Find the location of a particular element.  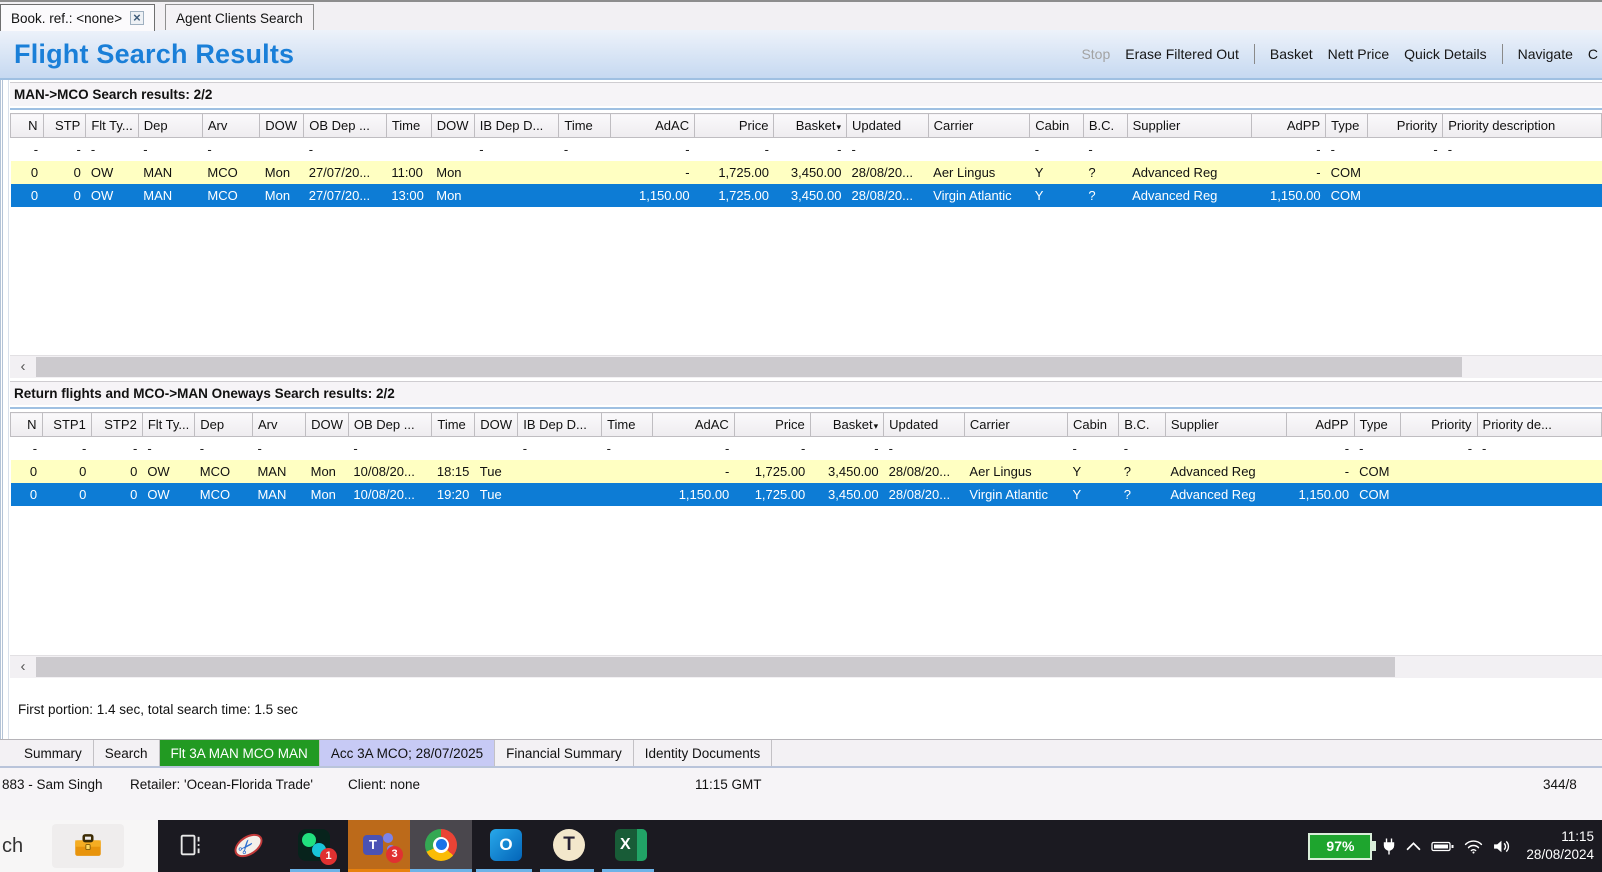

webex-button: 1 is located at coordinates (314, 844).